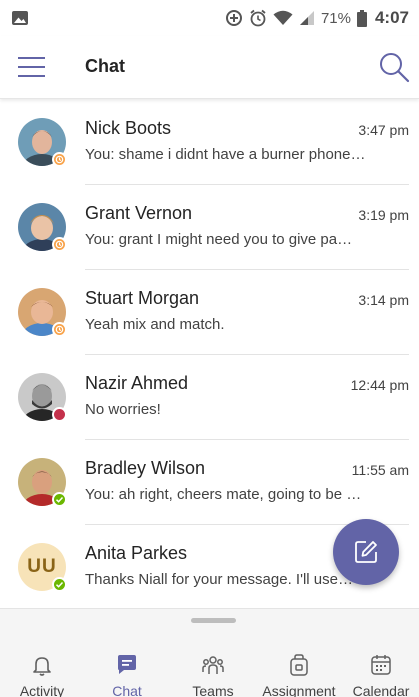 Image resolution: width=419 pixels, height=697 pixels. What do you see at coordinates (213, 690) in the screenshot?
I see `tab-label: Teams` at bounding box center [213, 690].